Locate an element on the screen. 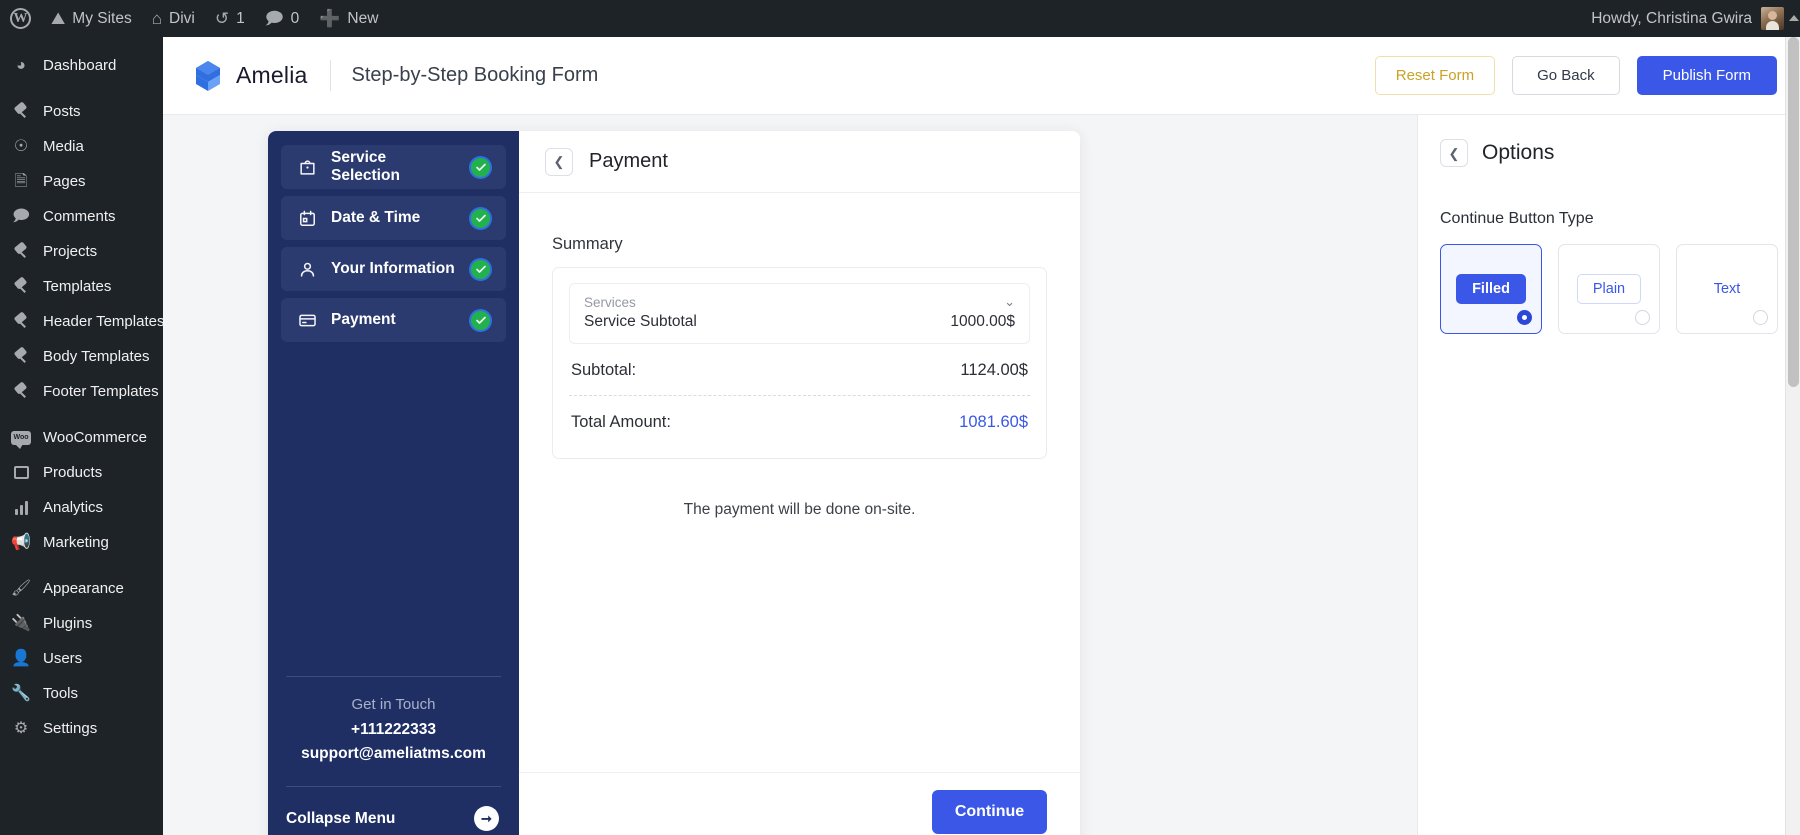  sidebar-item-label: Footer Templates is located at coordinates (101, 391).